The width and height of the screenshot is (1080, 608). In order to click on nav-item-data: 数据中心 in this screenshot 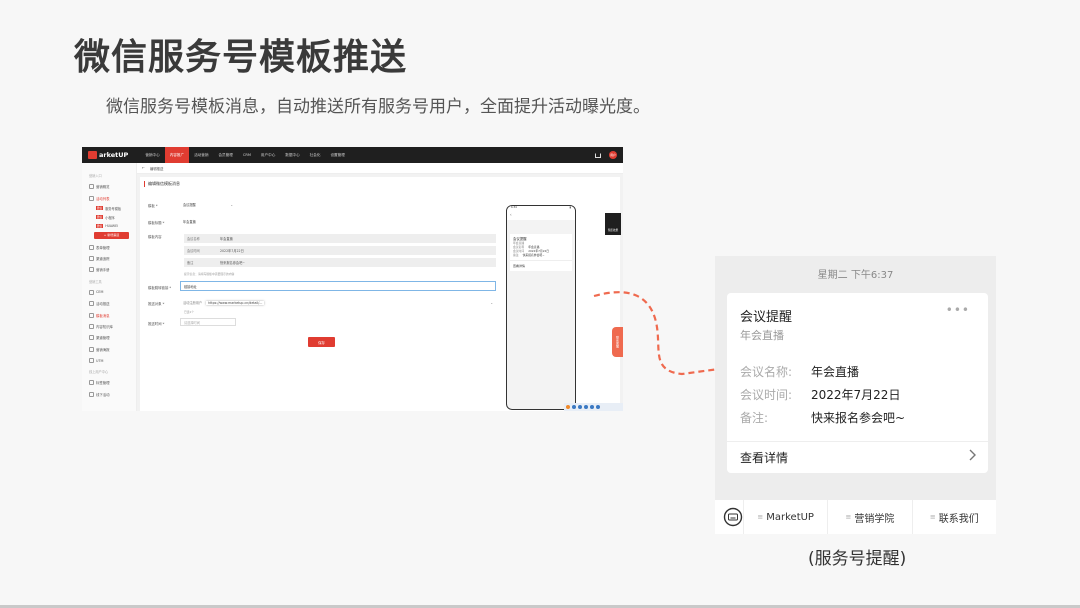, I will do `click(292, 155)`.